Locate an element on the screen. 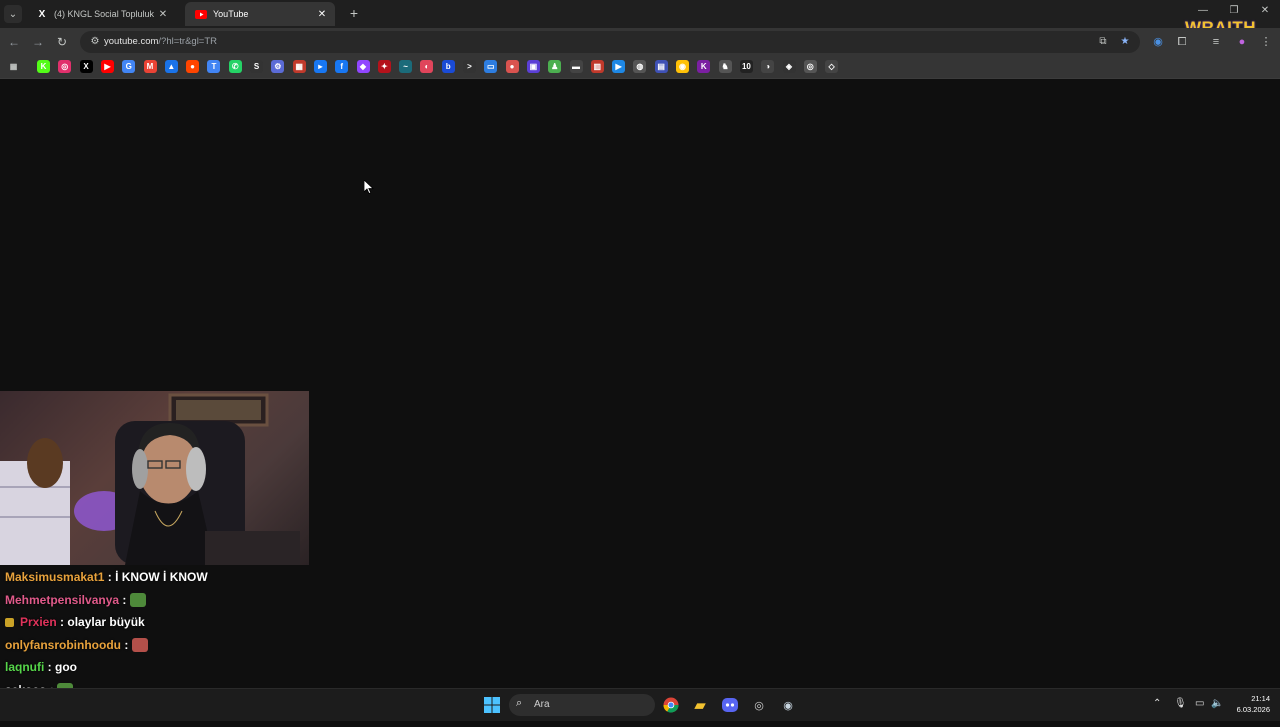  apps-grid-icon: ▦ is located at coordinates (13, 66).